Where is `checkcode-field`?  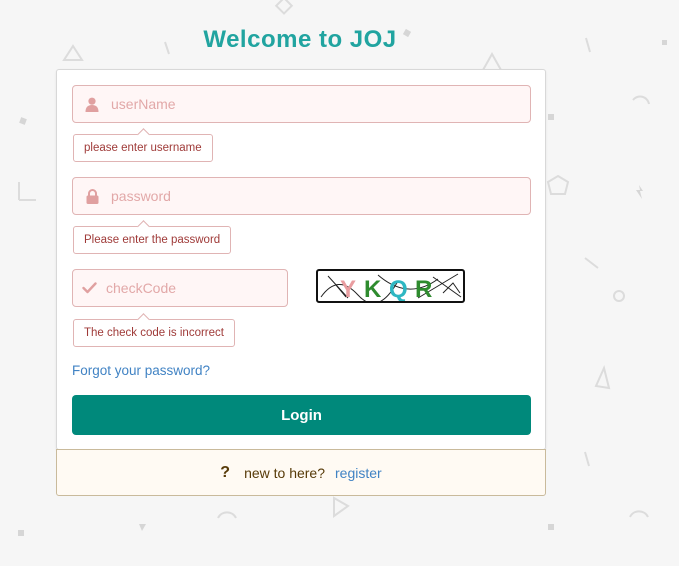 checkcode-field is located at coordinates (180, 288).